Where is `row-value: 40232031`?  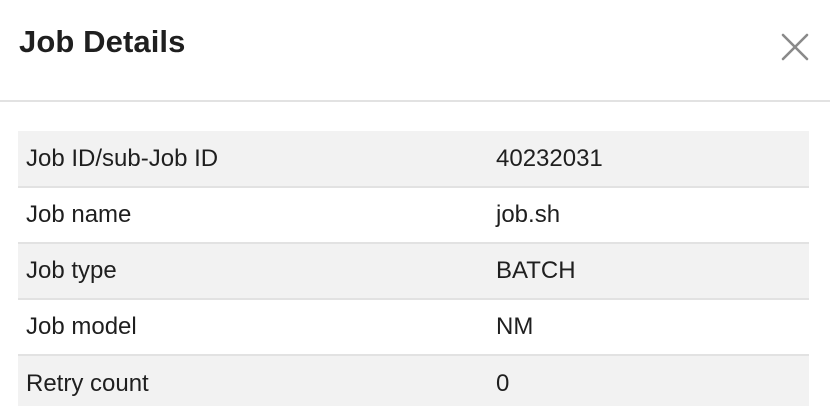
row-value: 40232031 is located at coordinates (549, 158).